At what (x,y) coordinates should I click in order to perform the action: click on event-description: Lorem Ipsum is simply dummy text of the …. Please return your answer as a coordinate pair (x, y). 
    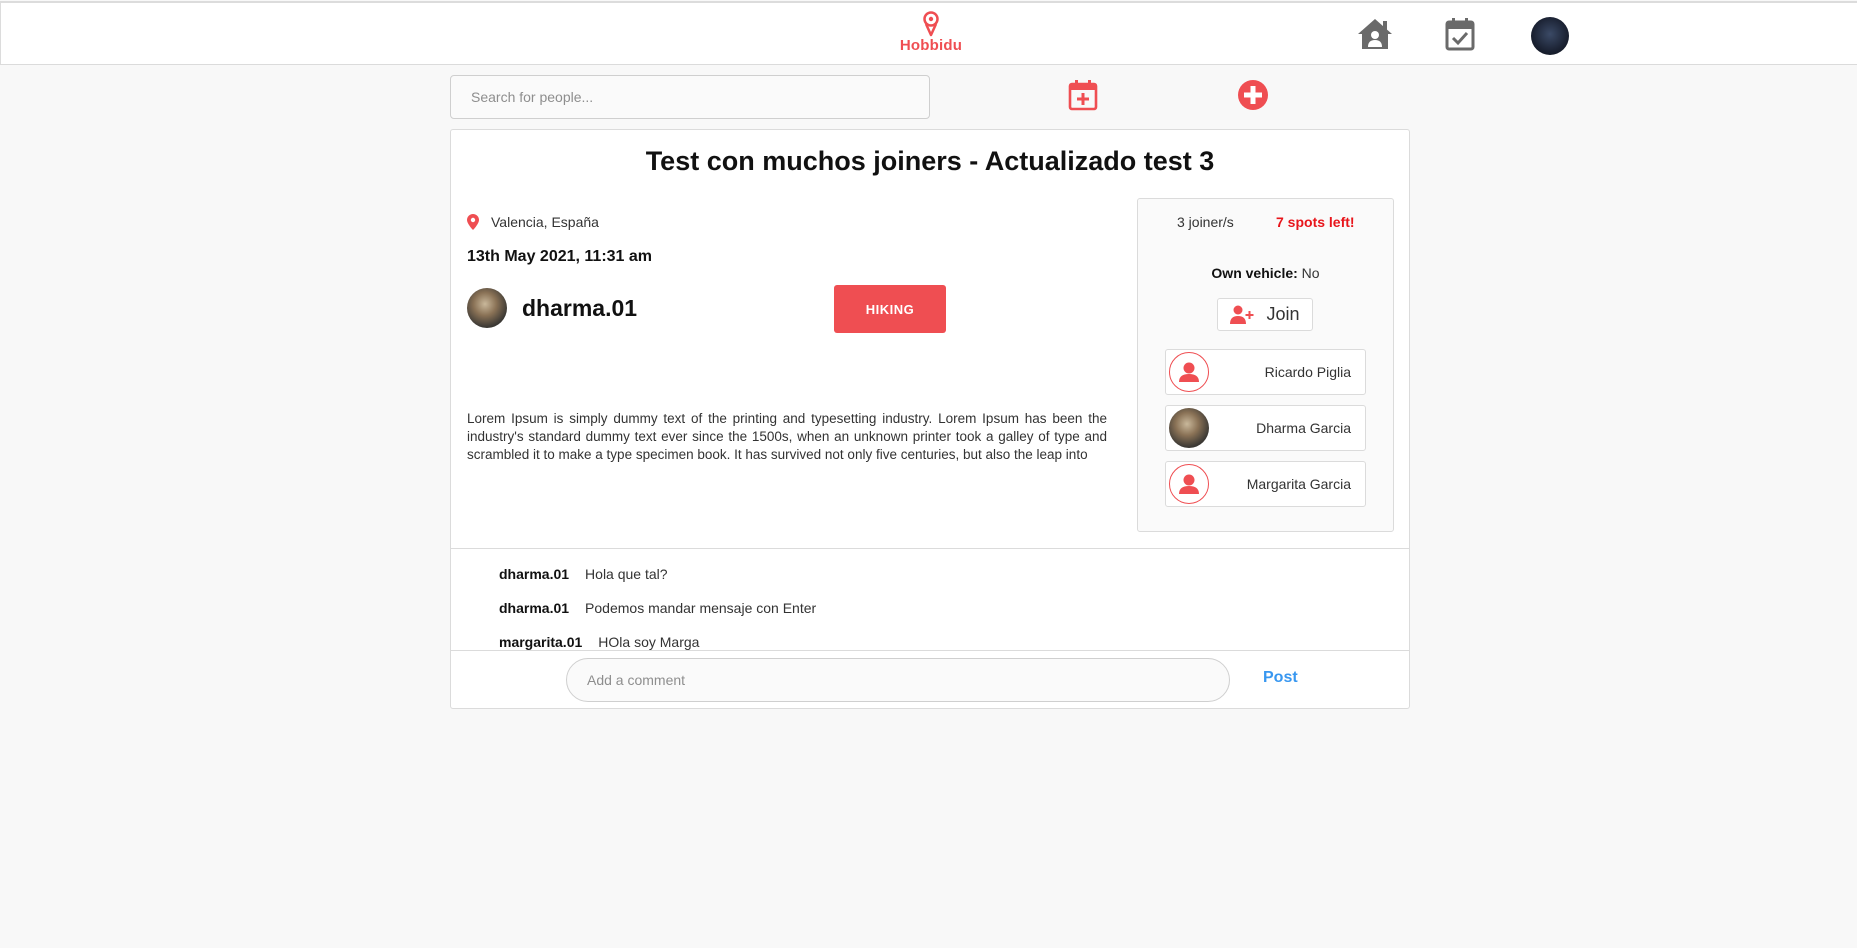
    Looking at the image, I should click on (787, 436).